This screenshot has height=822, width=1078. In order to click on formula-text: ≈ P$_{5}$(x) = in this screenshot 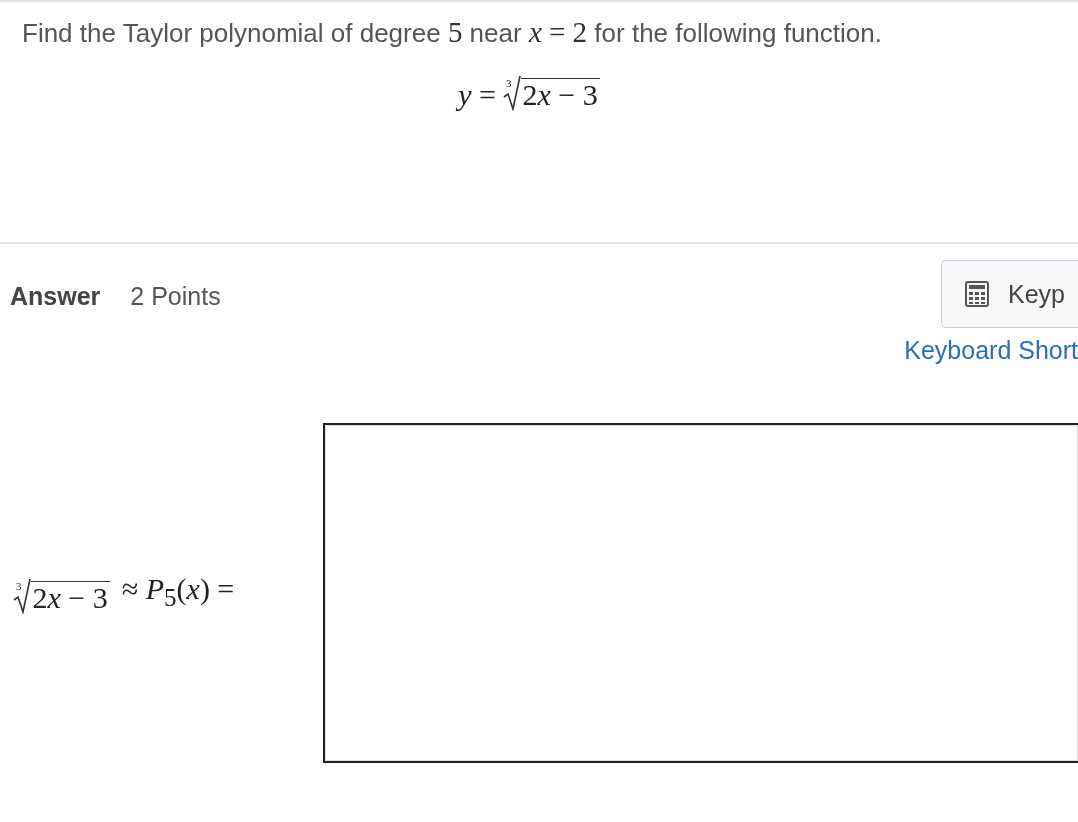, I will do `click(178, 592)`.